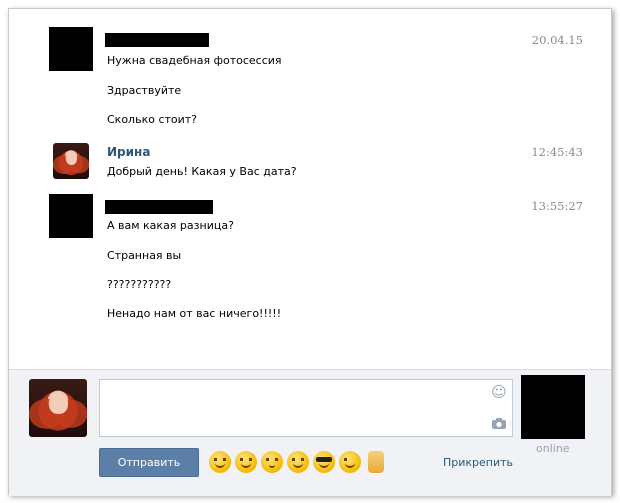  What do you see at coordinates (553, 407) in the screenshot?
I see `redacted-recipient-avatar` at bounding box center [553, 407].